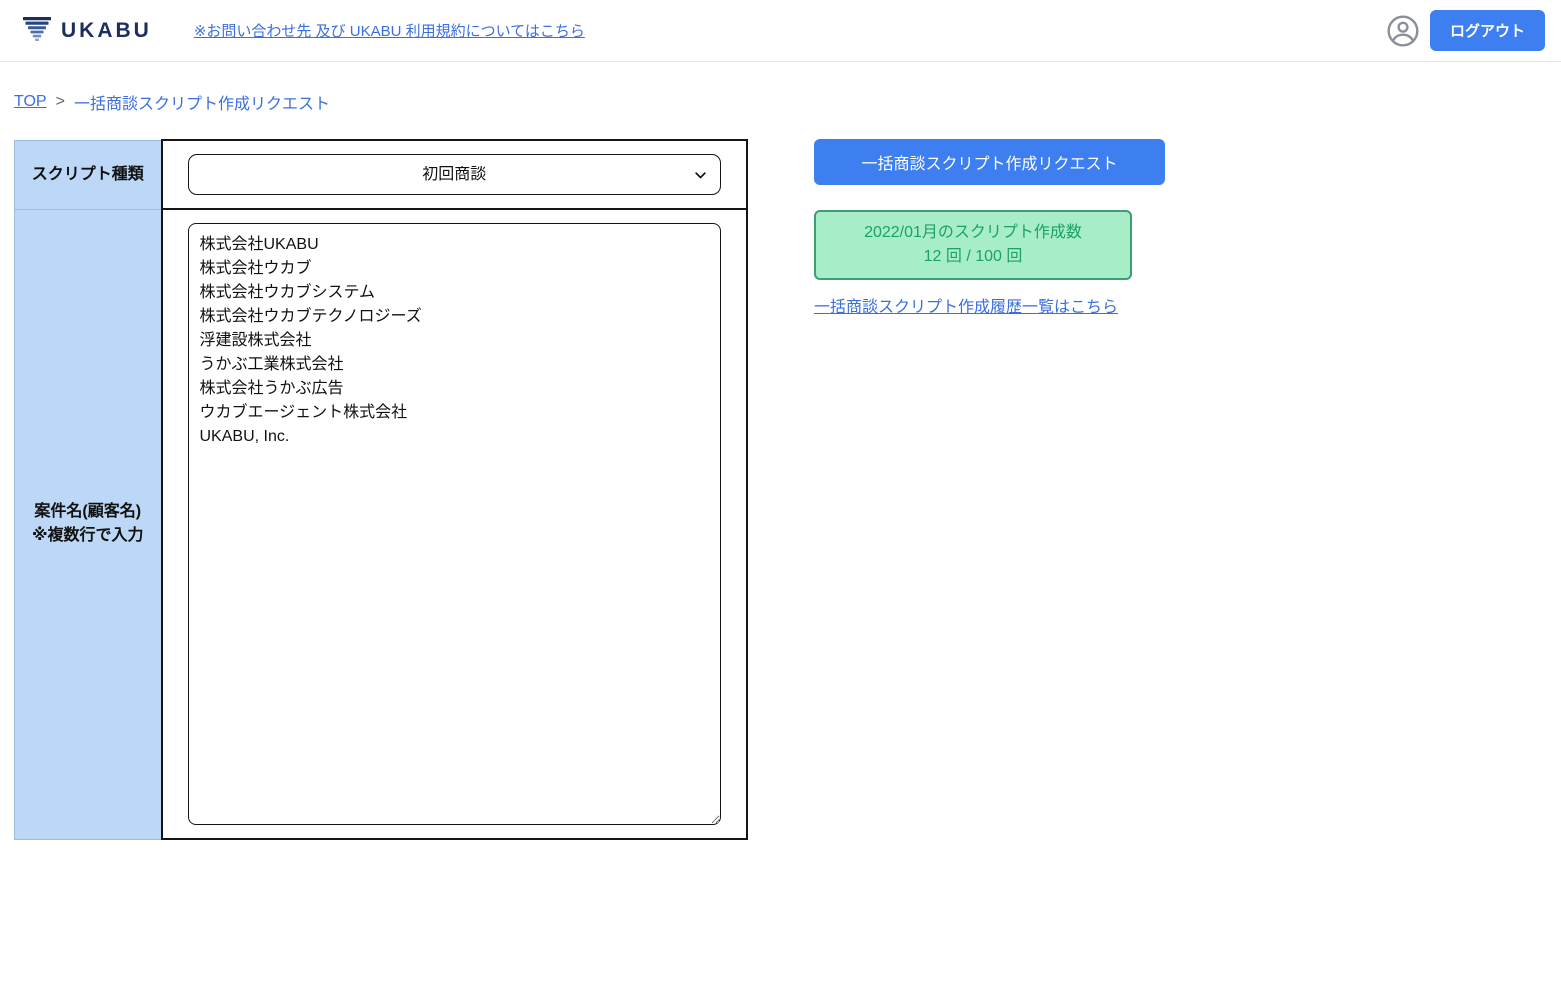 This screenshot has width=1561, height=1000. Describe the element at coordinates (201, 104) in the screenshot. I see `breadcrumb-current: 一括商談スクリプト作成リクエスト` at that location.